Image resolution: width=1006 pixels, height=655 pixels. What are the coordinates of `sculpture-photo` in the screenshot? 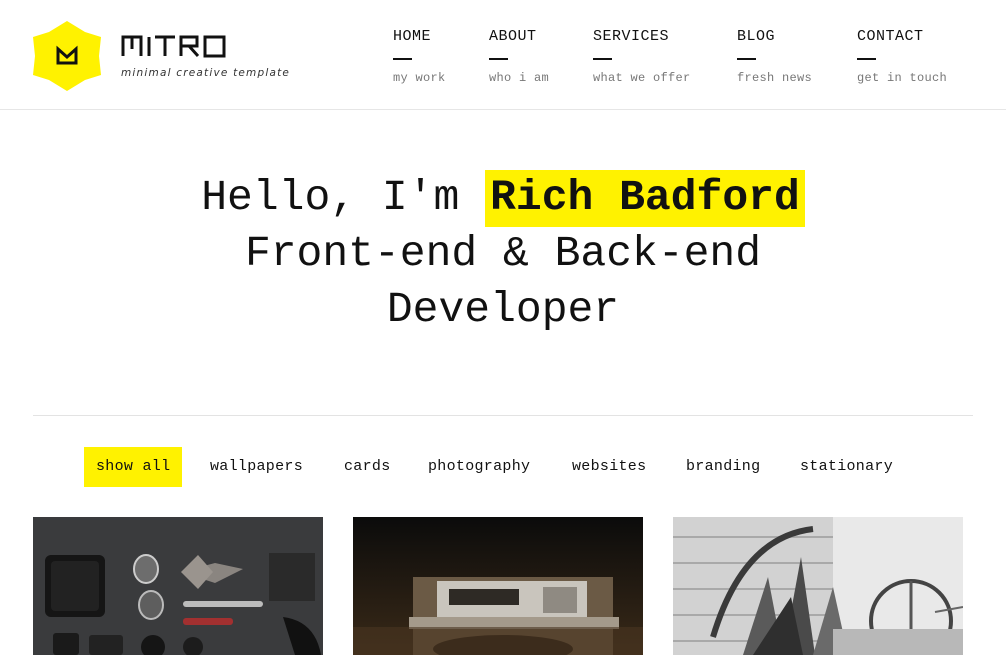 It's located at (818, 586).